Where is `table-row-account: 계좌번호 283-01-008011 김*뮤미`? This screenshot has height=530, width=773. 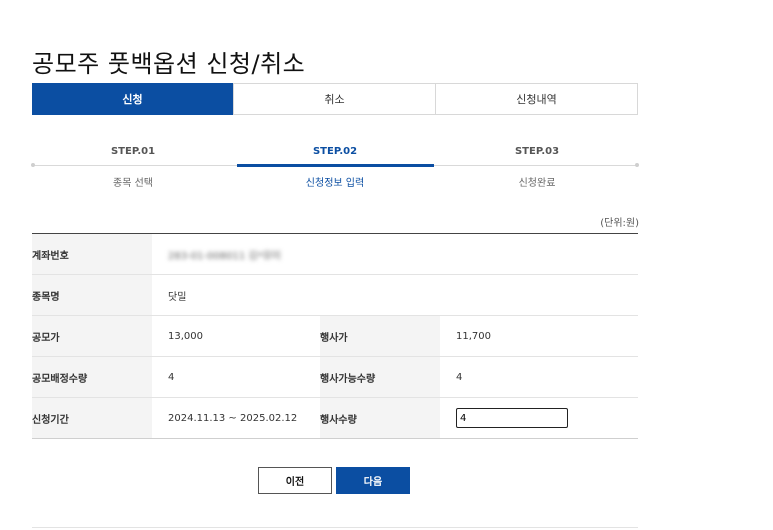
table-row-account: 계좌번호 283-01-008011 김*뮤미 is located at coordinates (335, 254).